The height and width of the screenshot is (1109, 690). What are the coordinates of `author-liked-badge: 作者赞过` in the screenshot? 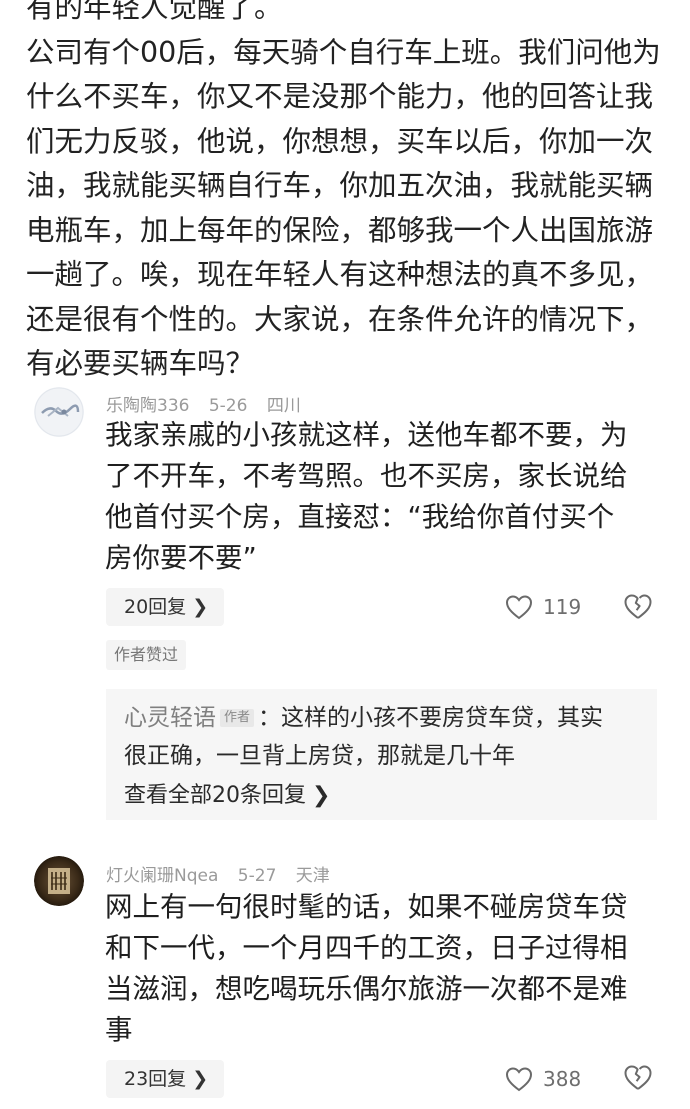 It's located at (146, 655).